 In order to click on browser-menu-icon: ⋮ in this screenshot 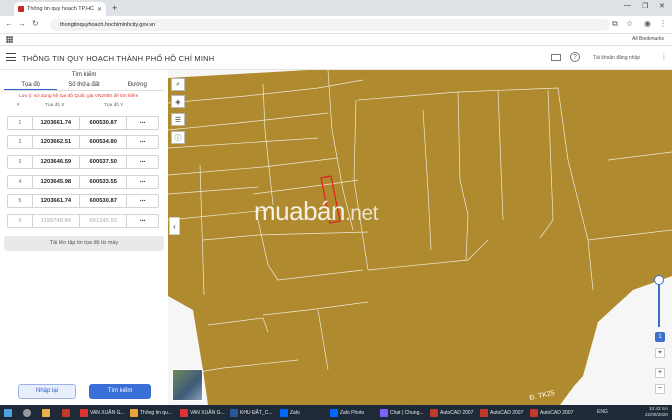, I will do `click(663, 23)`.